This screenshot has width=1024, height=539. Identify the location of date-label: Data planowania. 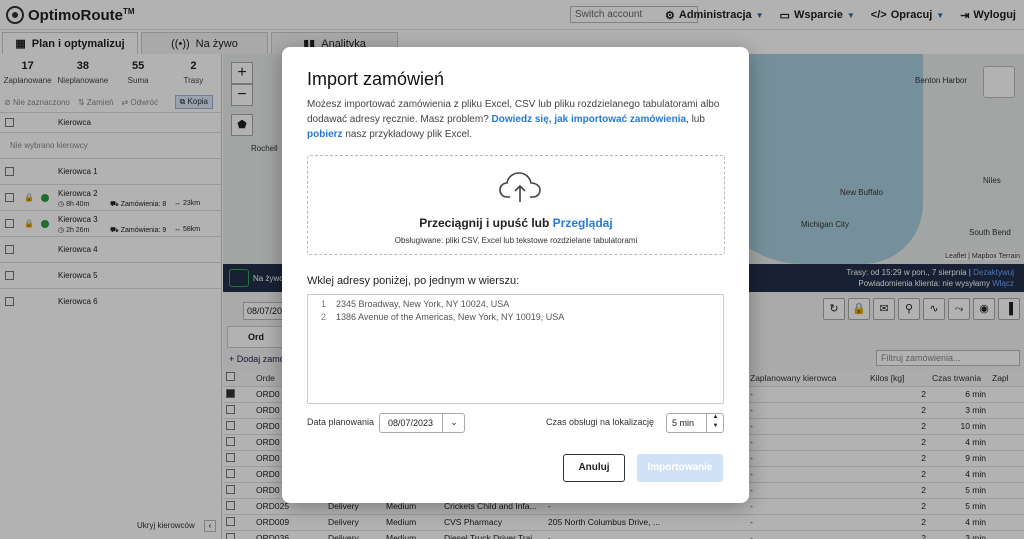
(341, 422).